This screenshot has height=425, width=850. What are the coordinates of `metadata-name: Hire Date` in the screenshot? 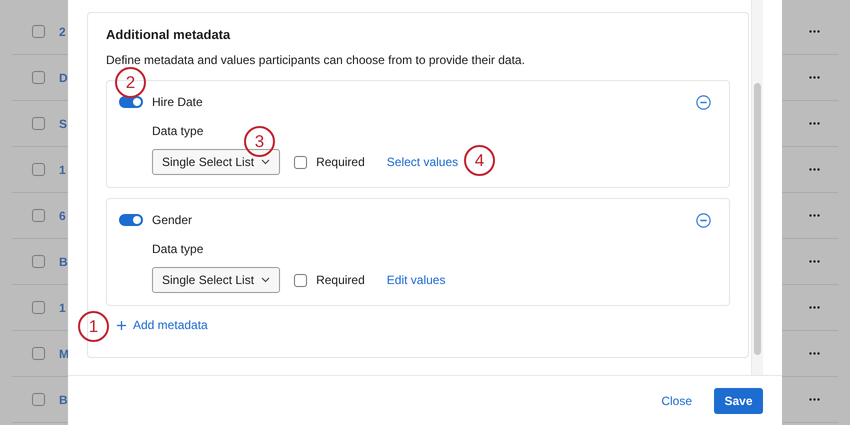 It's located at (178, 102).